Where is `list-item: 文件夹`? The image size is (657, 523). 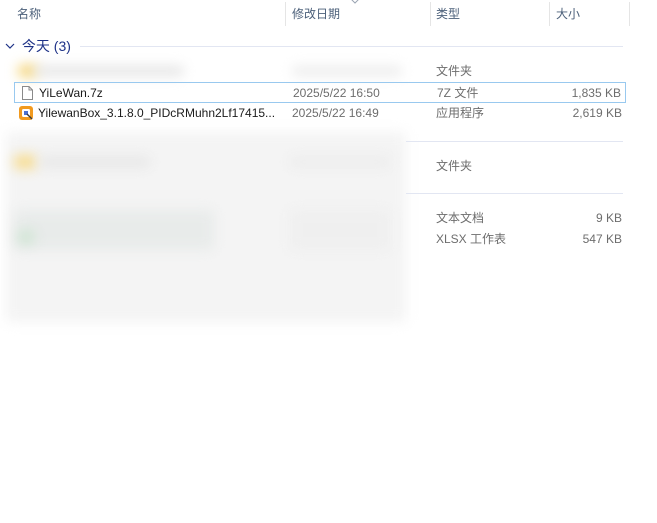 list-item: 文件夹 is located at coordinates (320, 71).